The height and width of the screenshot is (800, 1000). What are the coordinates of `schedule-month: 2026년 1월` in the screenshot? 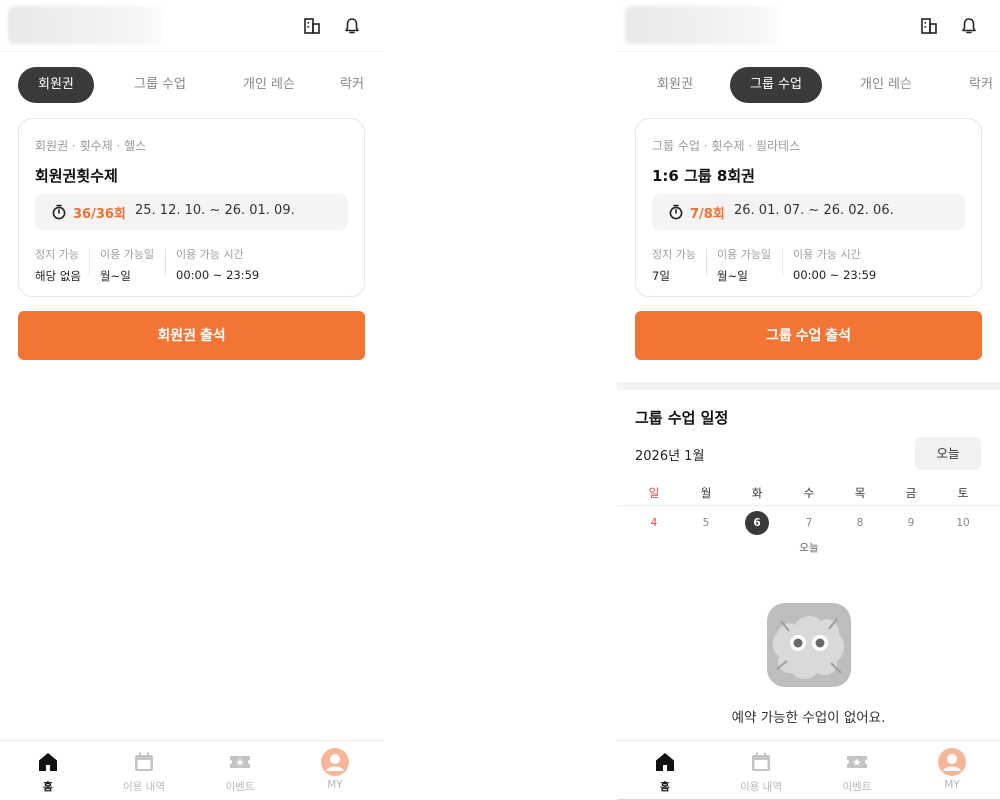 It's located at (670, 456).